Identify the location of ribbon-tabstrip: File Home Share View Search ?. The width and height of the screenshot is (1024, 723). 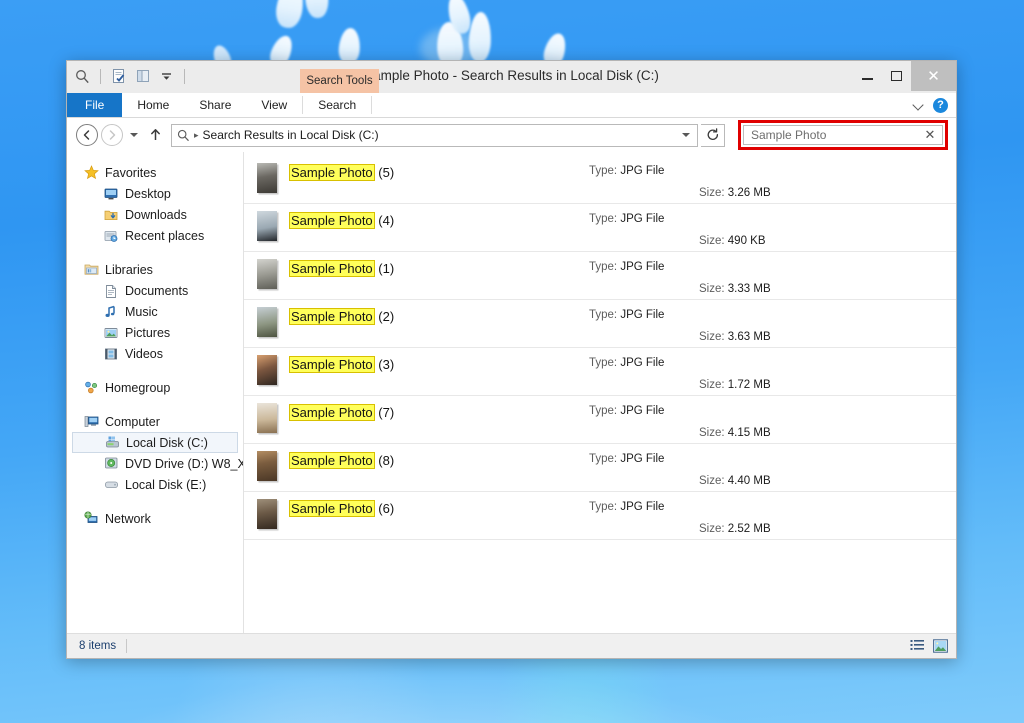
(511, 105).